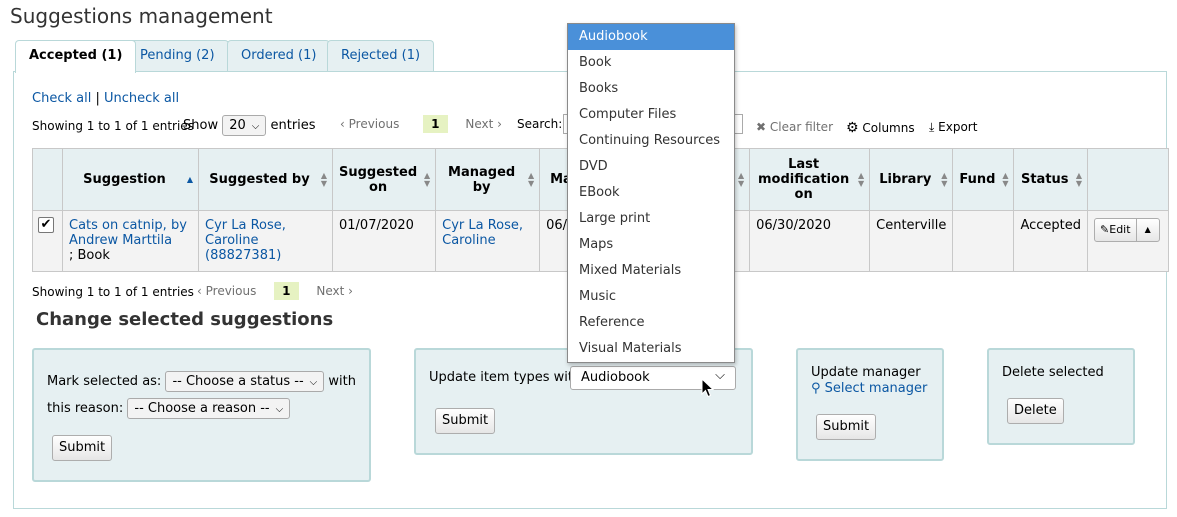 The image size is (1177, 517). What do you see at coordinates (958, 127) in the screenshot?
I see `export-label: Export` at bounding box center [958, 127].